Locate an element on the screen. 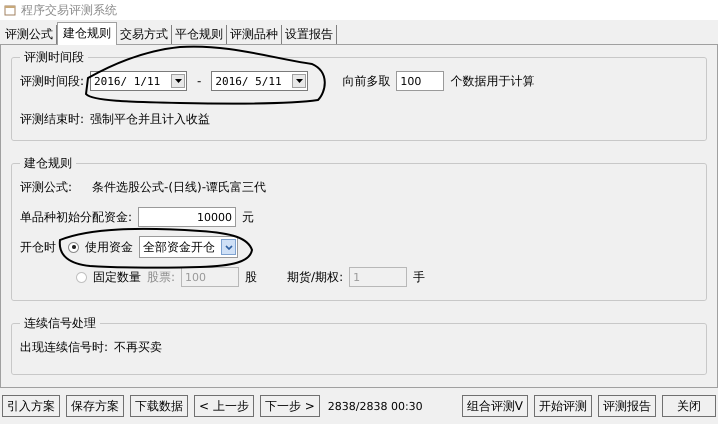  tab: 评测品种 is located at coordinates (254, 34).